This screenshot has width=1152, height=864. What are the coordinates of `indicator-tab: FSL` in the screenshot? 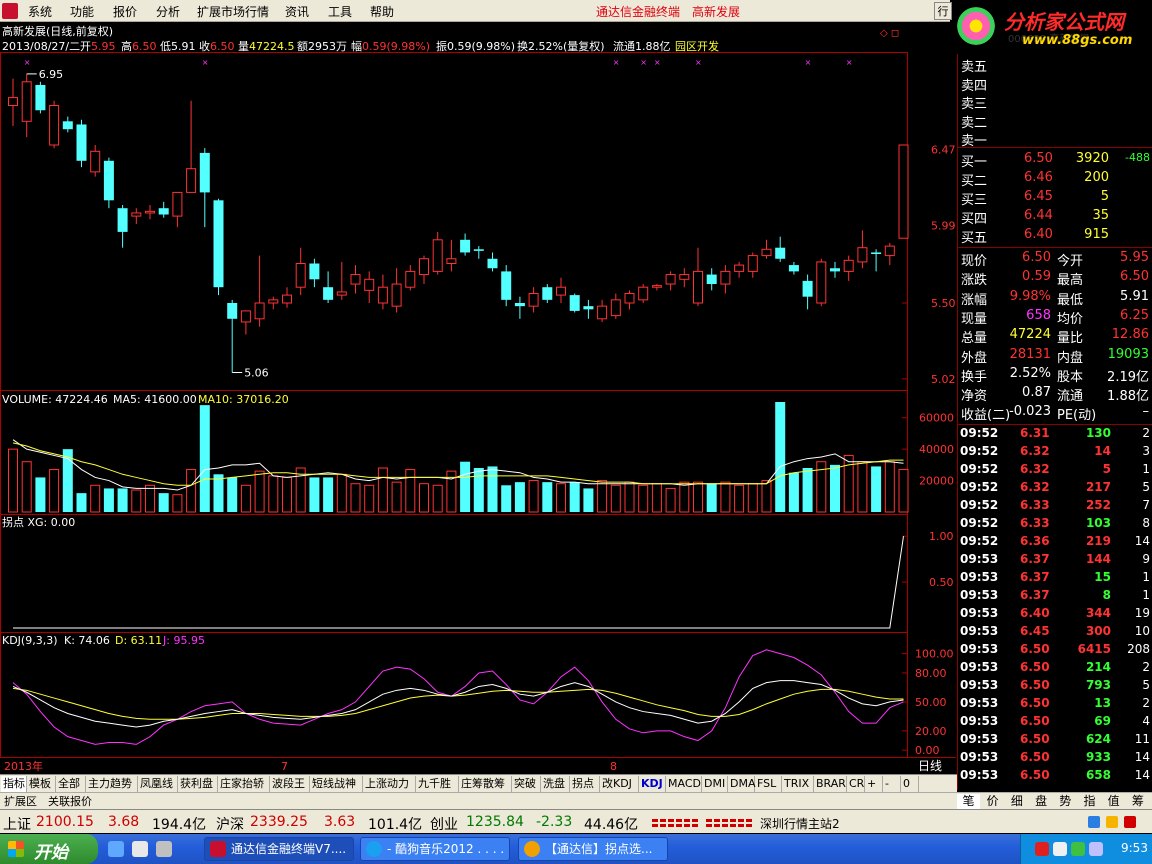 It's located at (768, 784).